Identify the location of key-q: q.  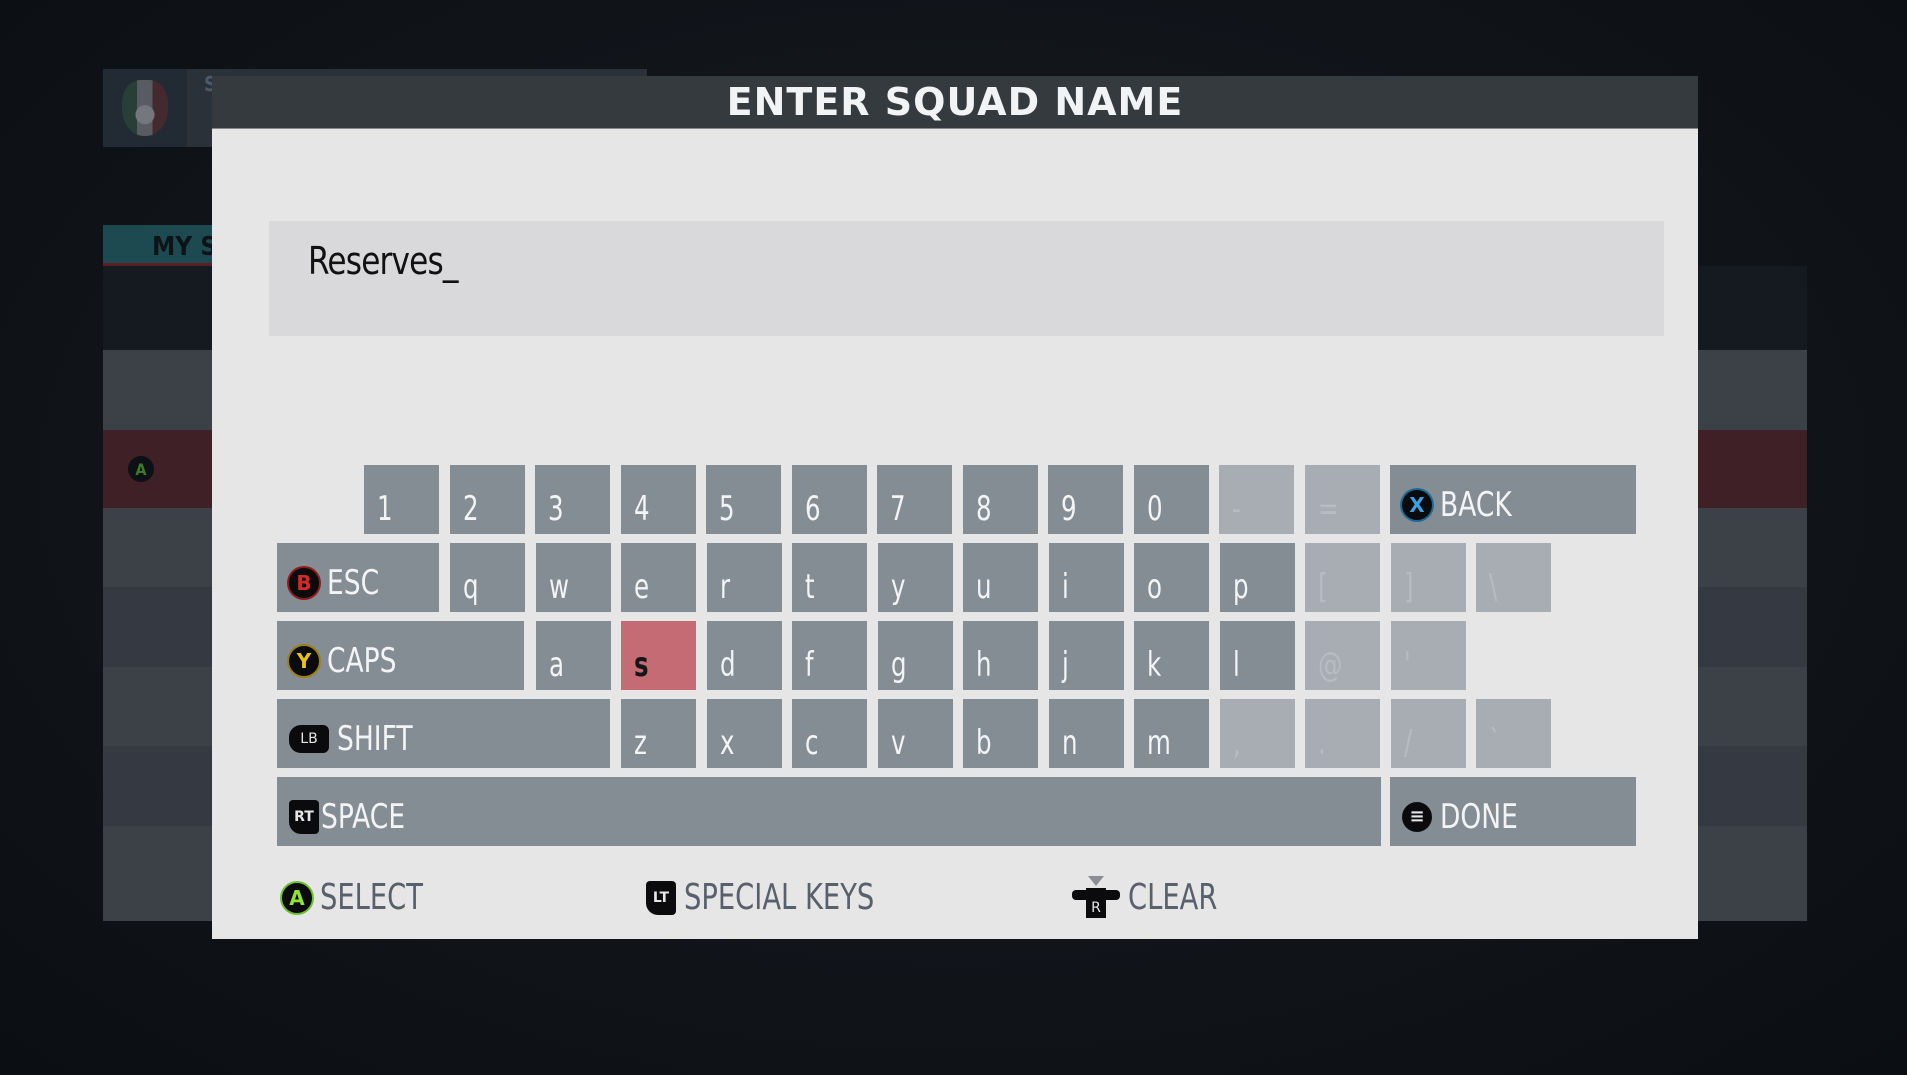
(487, 577).